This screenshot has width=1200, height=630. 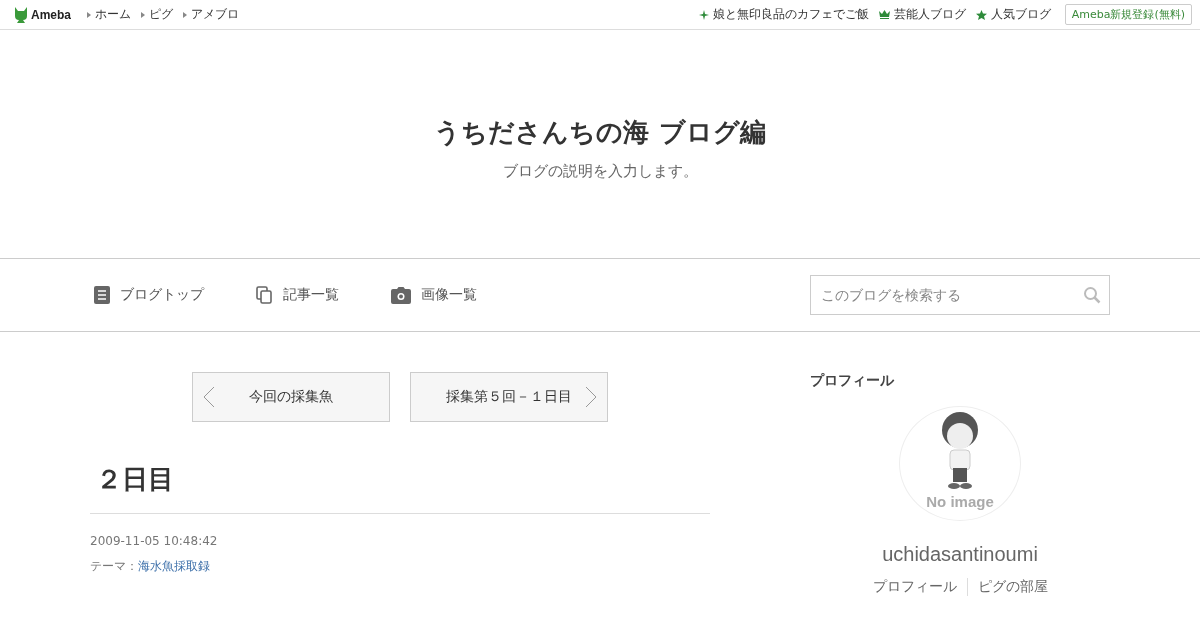 I want to click on ameba-logo: Ameba, so click(x=42, y=14).